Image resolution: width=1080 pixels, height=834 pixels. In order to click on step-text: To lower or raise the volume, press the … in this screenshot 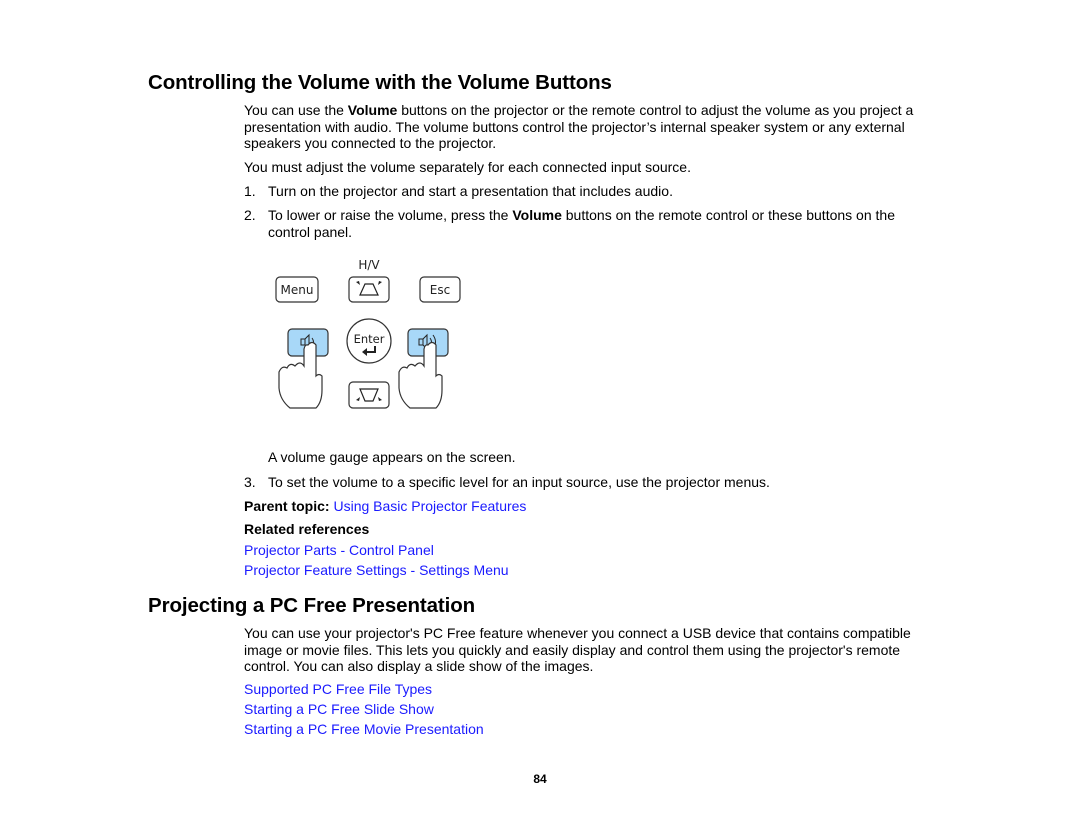, I will do `click(601, 223)`.